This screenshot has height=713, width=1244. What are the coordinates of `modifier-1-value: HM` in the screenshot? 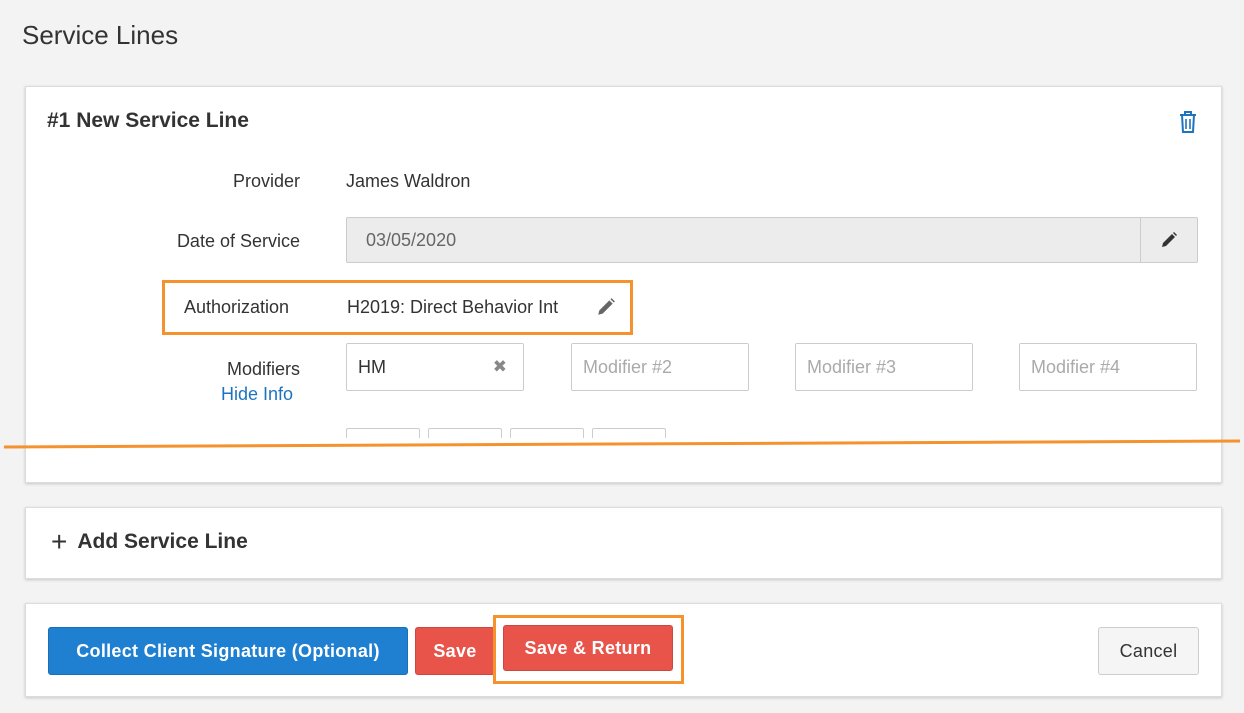 It's located at (372, 367).